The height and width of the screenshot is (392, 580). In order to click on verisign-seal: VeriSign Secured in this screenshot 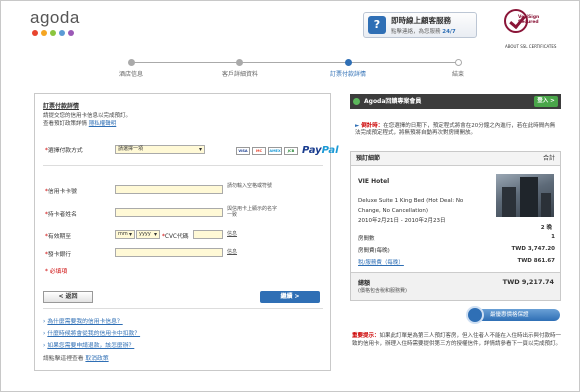, I will do `click(525, 21)`.